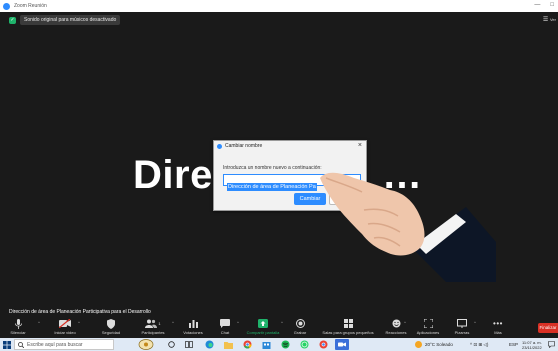 The height and width of the screenshot is (351, 558). What do you see at coordinates (228, 344) in the screenshot?
I see `file-explorer-icon` at bounding box center [228, 344].